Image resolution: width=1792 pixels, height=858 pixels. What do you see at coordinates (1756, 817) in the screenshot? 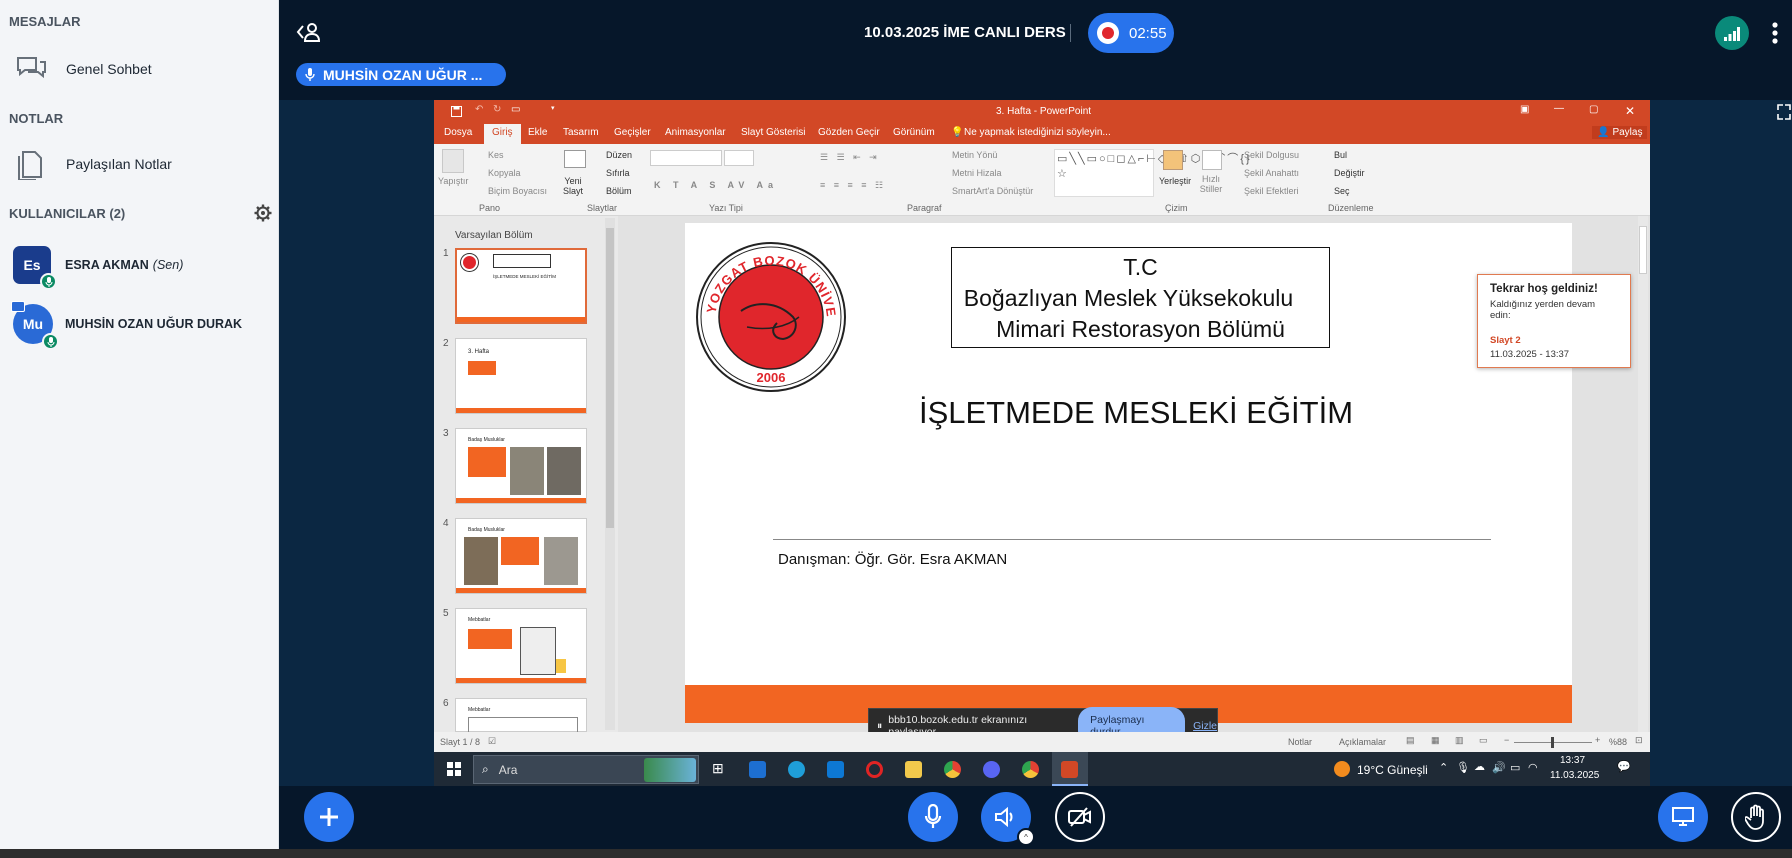
I see `raise-hand-button` at bounding box center [1756, 817].